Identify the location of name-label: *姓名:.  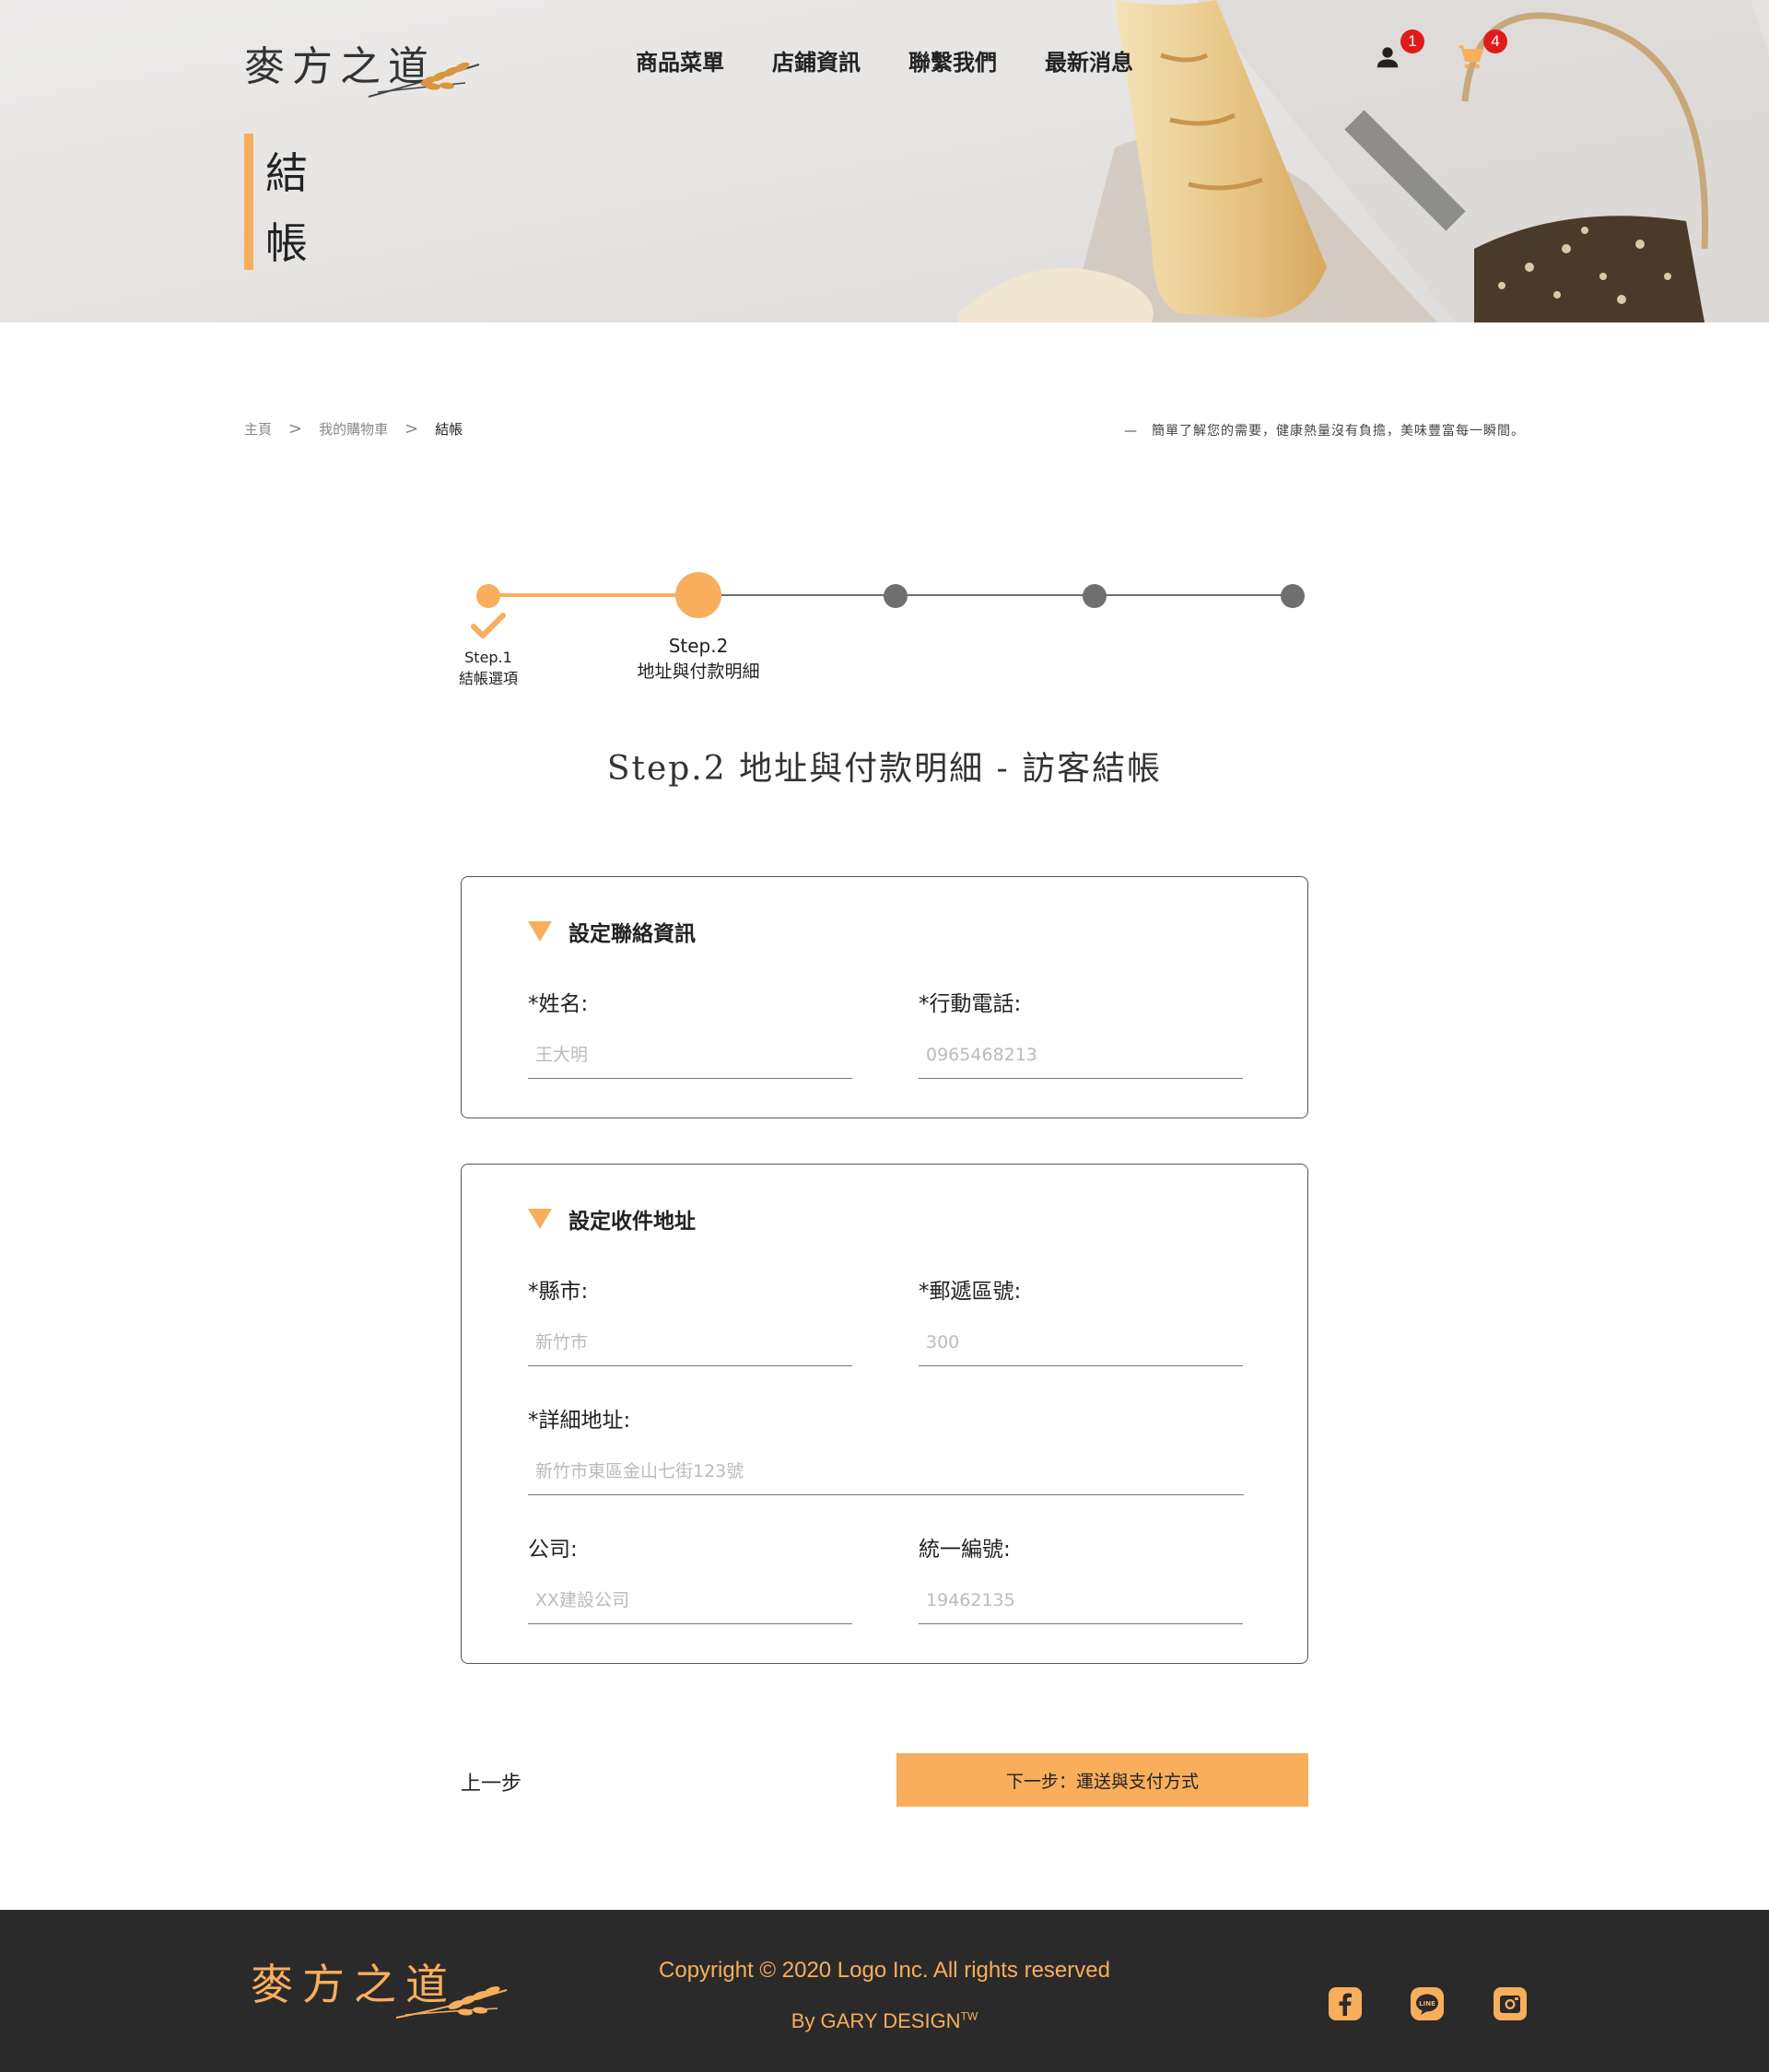
(558, 1004).